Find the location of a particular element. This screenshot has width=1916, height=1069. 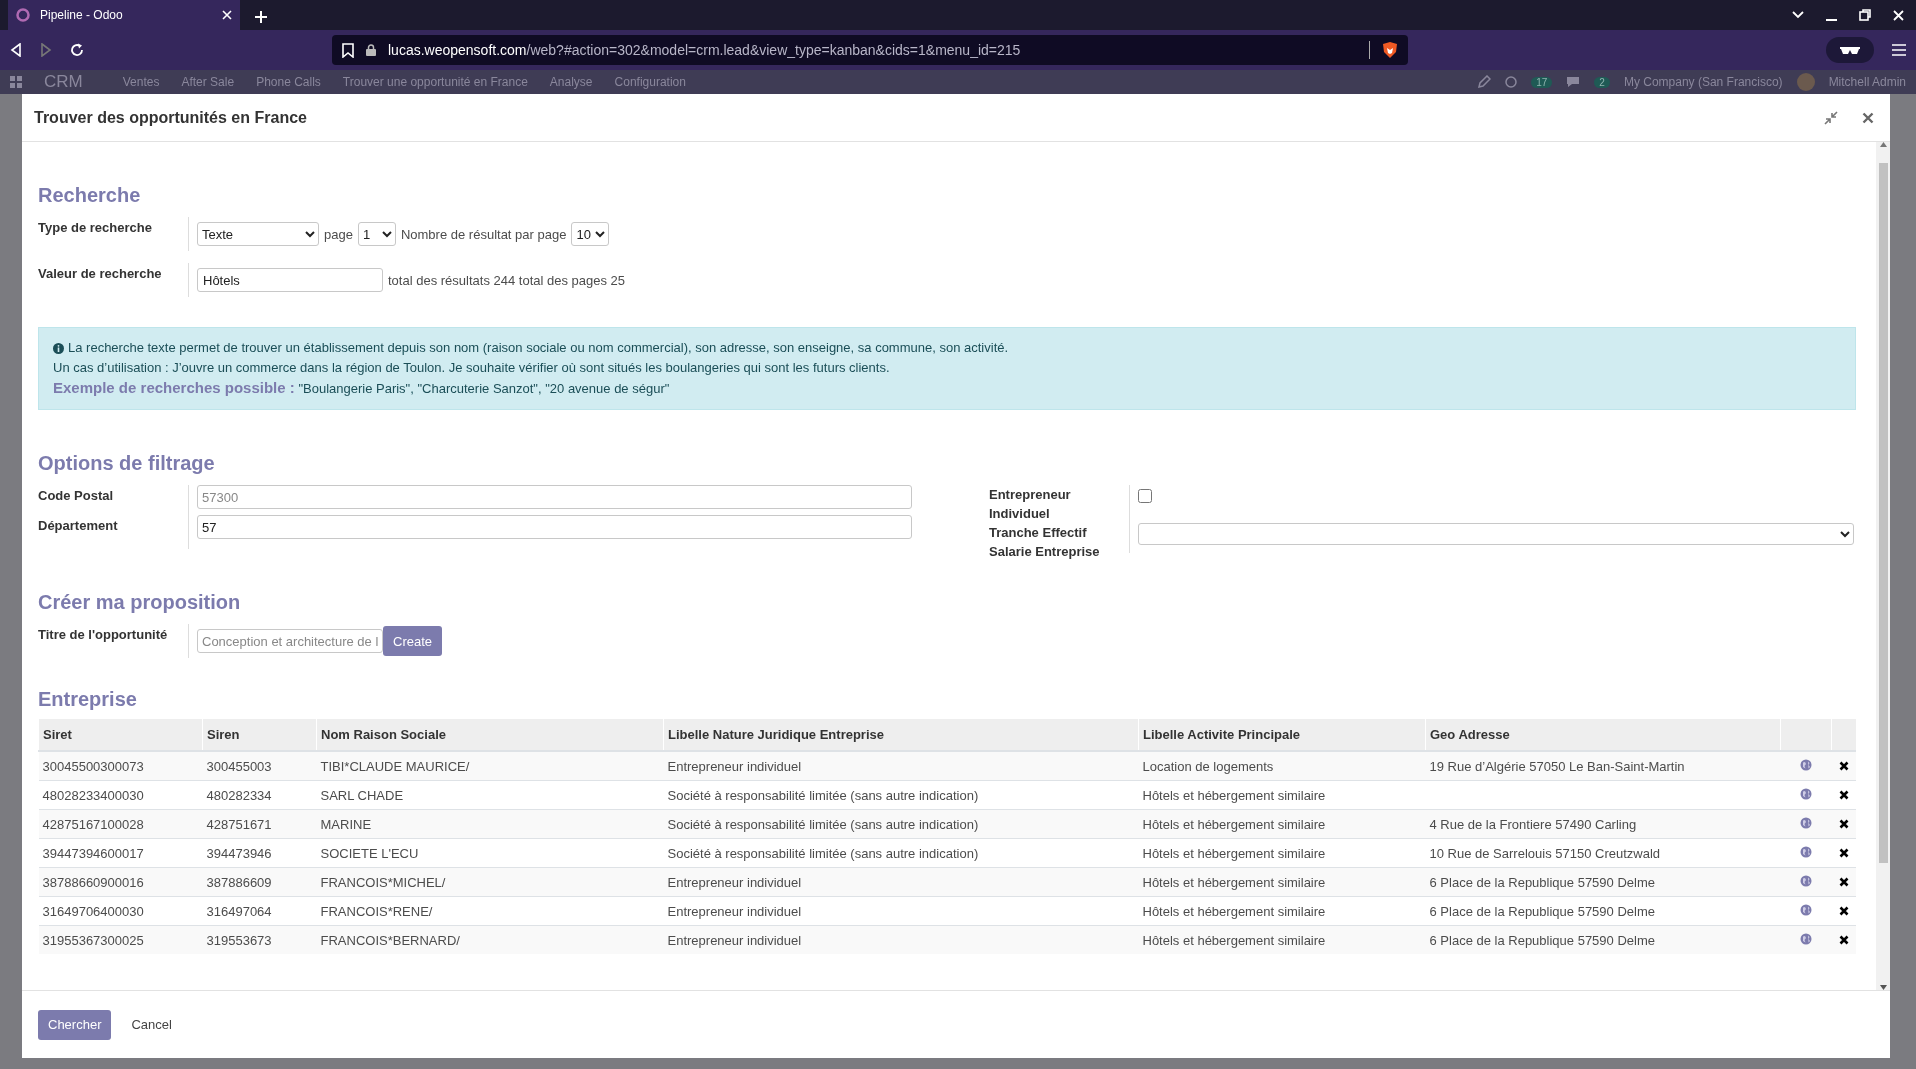

restore-icon is located at coordinates (1865, 15).